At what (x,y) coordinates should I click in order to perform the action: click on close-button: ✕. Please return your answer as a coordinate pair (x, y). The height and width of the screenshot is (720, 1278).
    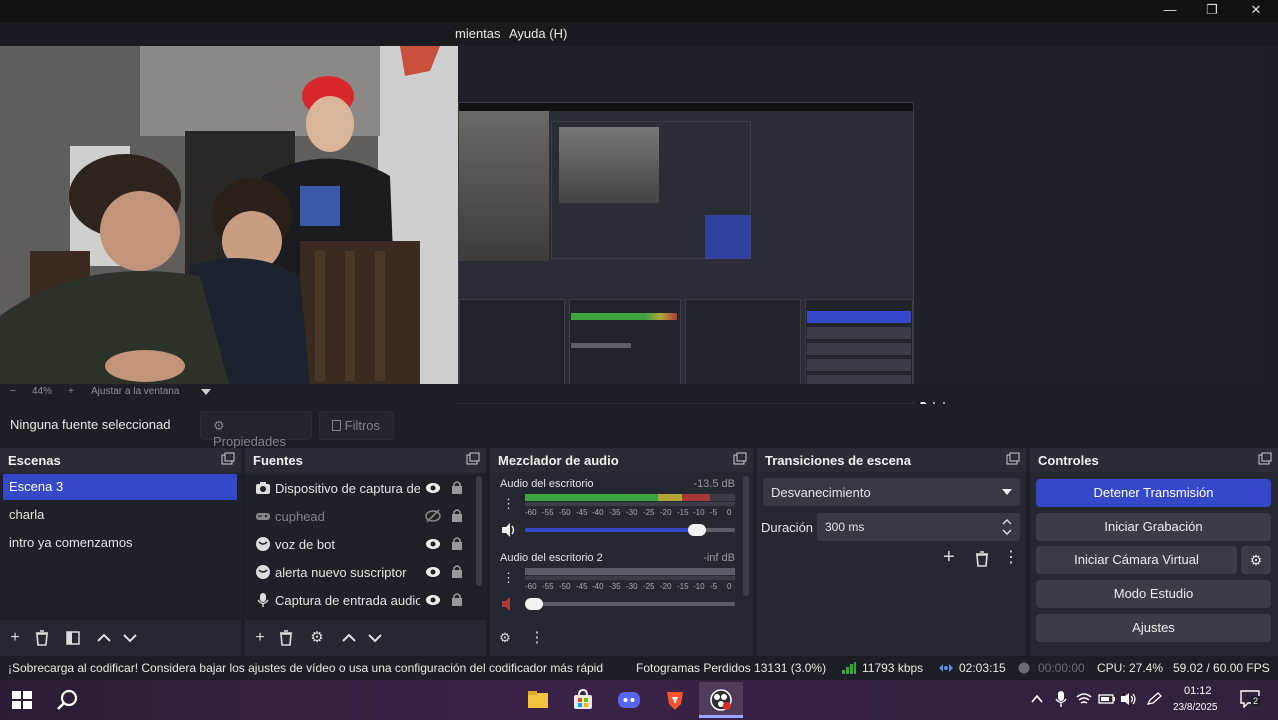
    Looking at the image, I should click on (1256, 11).